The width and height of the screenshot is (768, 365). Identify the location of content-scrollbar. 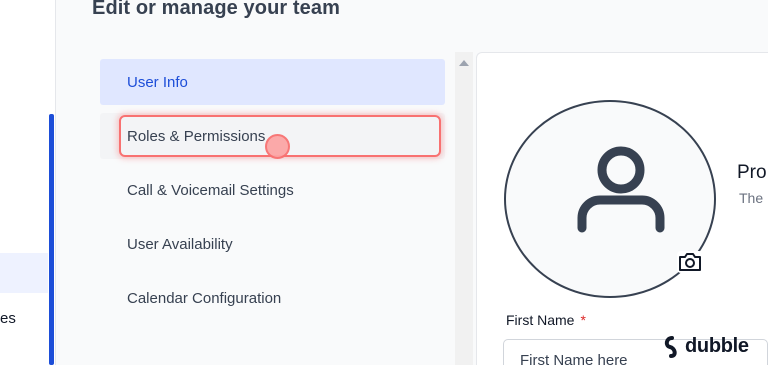
(464, 208).